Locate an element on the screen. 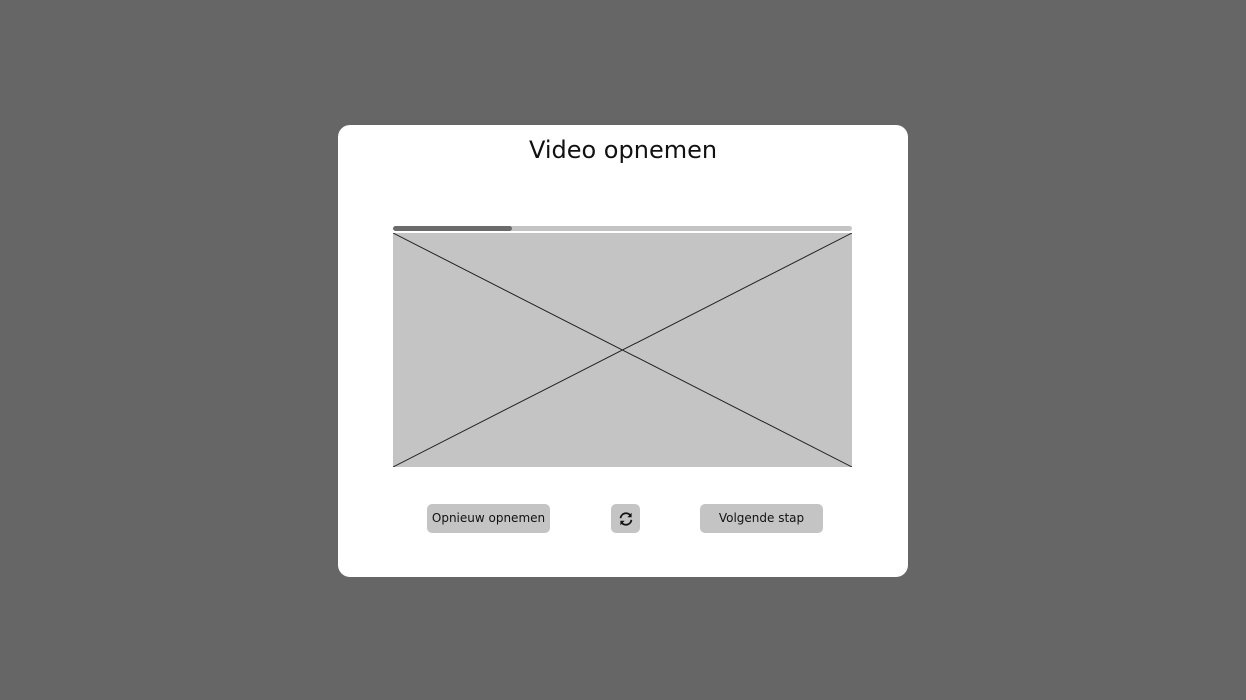 Image resolution: width=1246 pixels, height=700 pixels. refresh-icon is located at coordinates (625, 518).